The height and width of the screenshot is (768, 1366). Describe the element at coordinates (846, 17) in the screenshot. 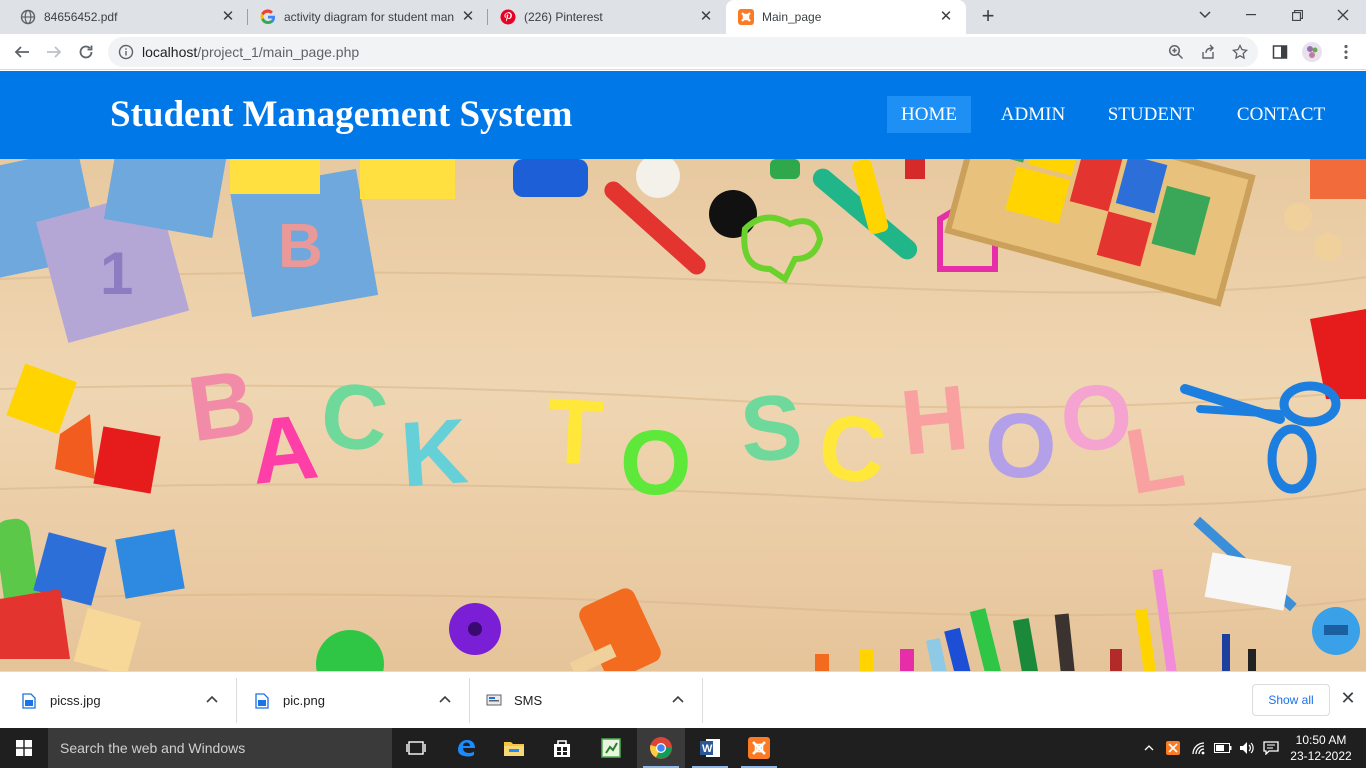

I see `tab-main-page: Main_page ✕` at that location.